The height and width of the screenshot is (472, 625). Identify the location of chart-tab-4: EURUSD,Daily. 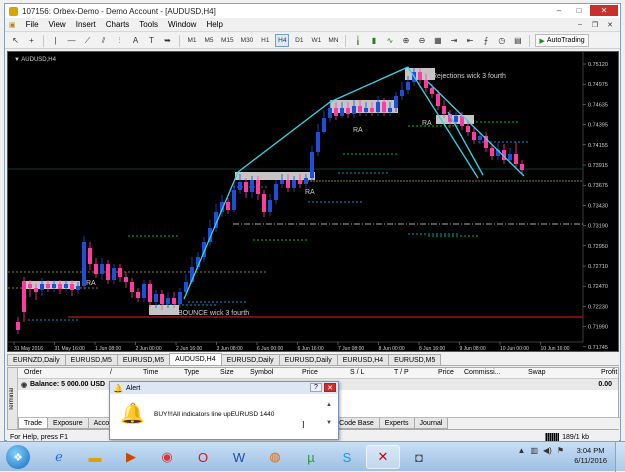
(250, 359).